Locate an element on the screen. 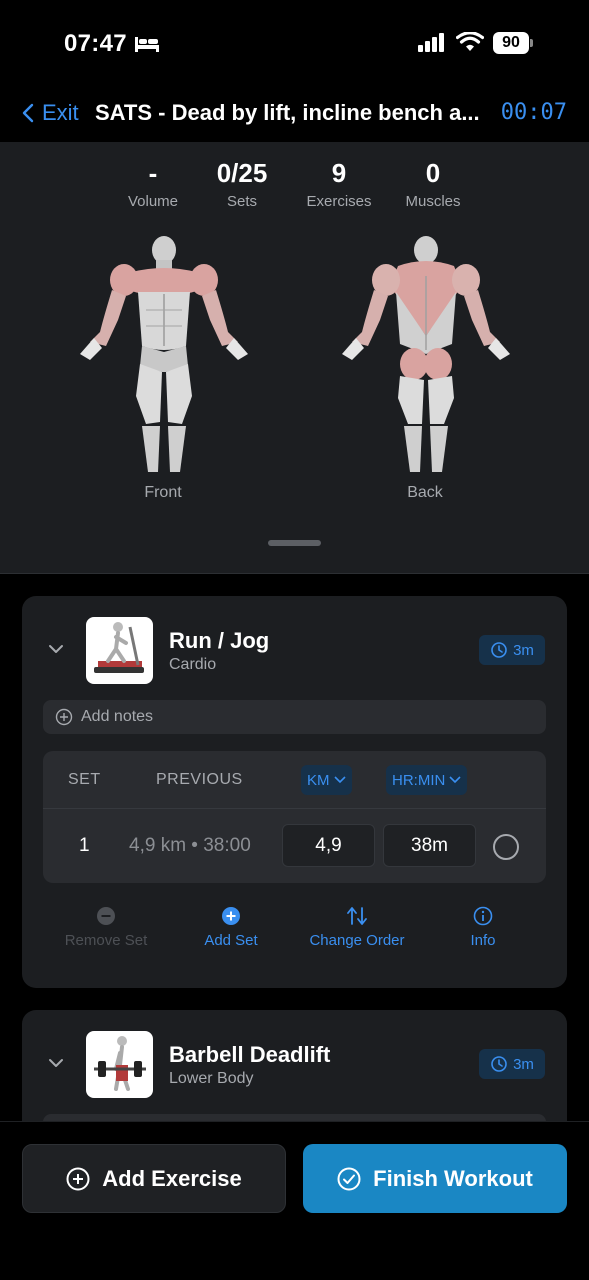 The height and width of the screenshot is (1280, 589). add-exercise-button: Add Exercise is located at coordinates (154, 1178).